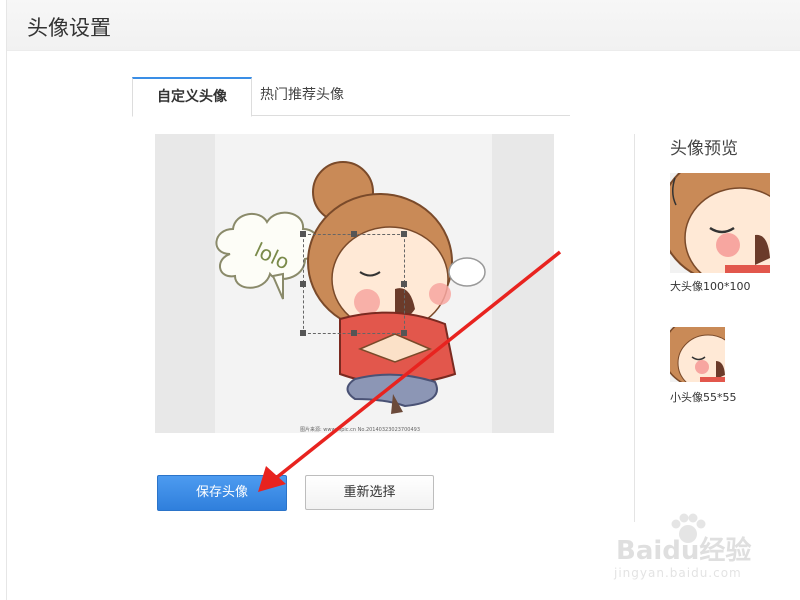 This screenshot has height=600, width=800. I want to click on header-bar: 头像设置, so click(403, 25).